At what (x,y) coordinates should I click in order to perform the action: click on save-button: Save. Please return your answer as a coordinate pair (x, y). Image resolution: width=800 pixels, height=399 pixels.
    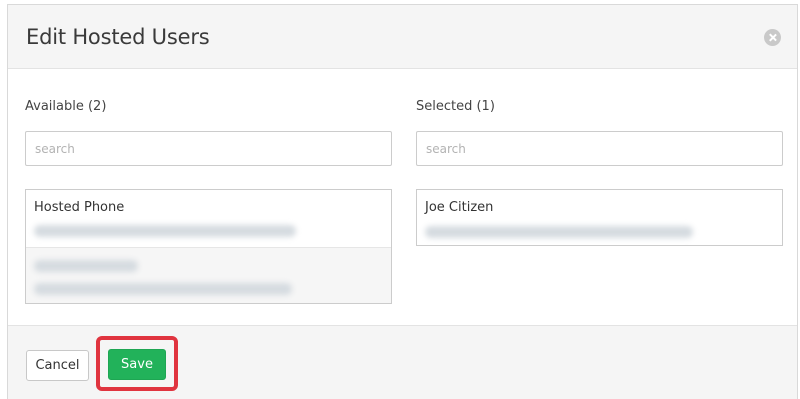
    Looking at the image, I should click on (137, 364).